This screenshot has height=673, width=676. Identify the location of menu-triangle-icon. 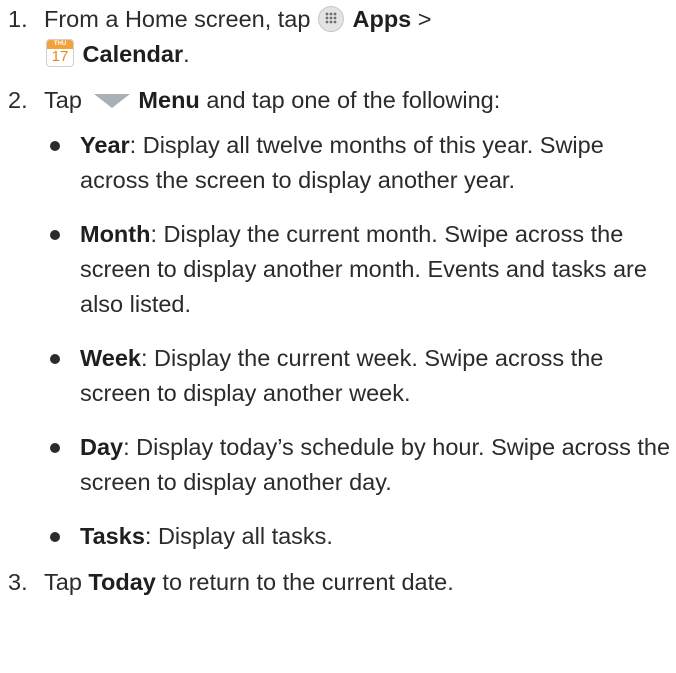
(112, 96).